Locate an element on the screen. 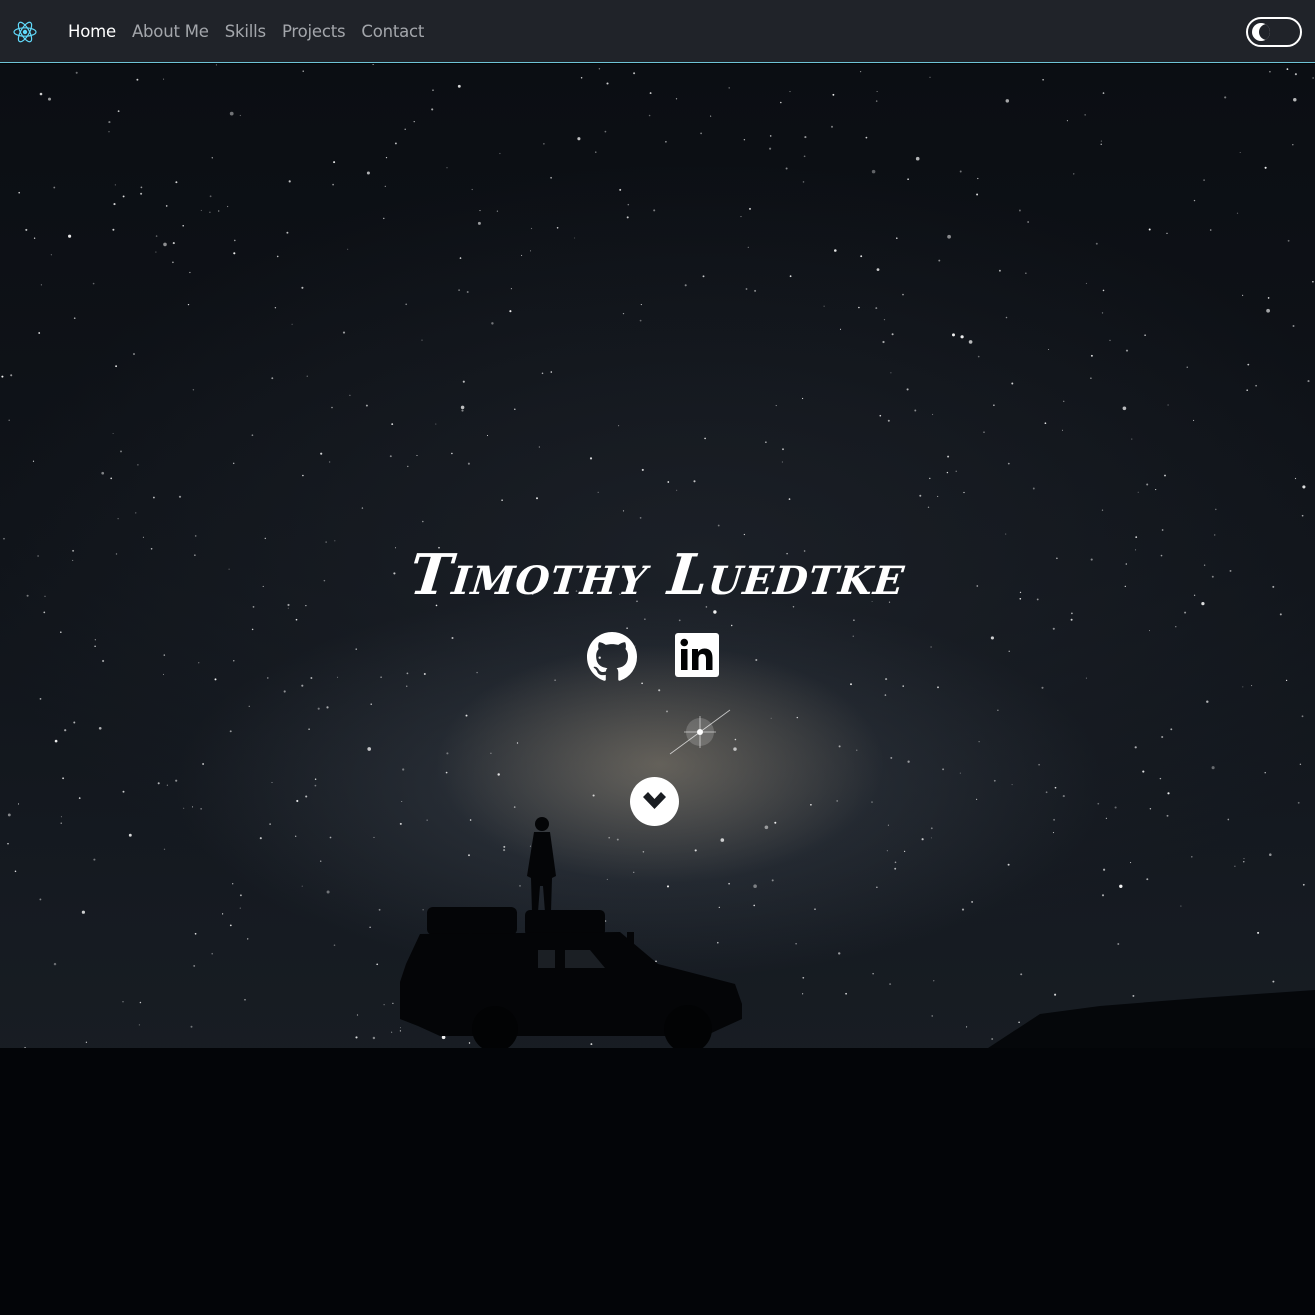  scroll-down-button is located at coordinates (654, 801).